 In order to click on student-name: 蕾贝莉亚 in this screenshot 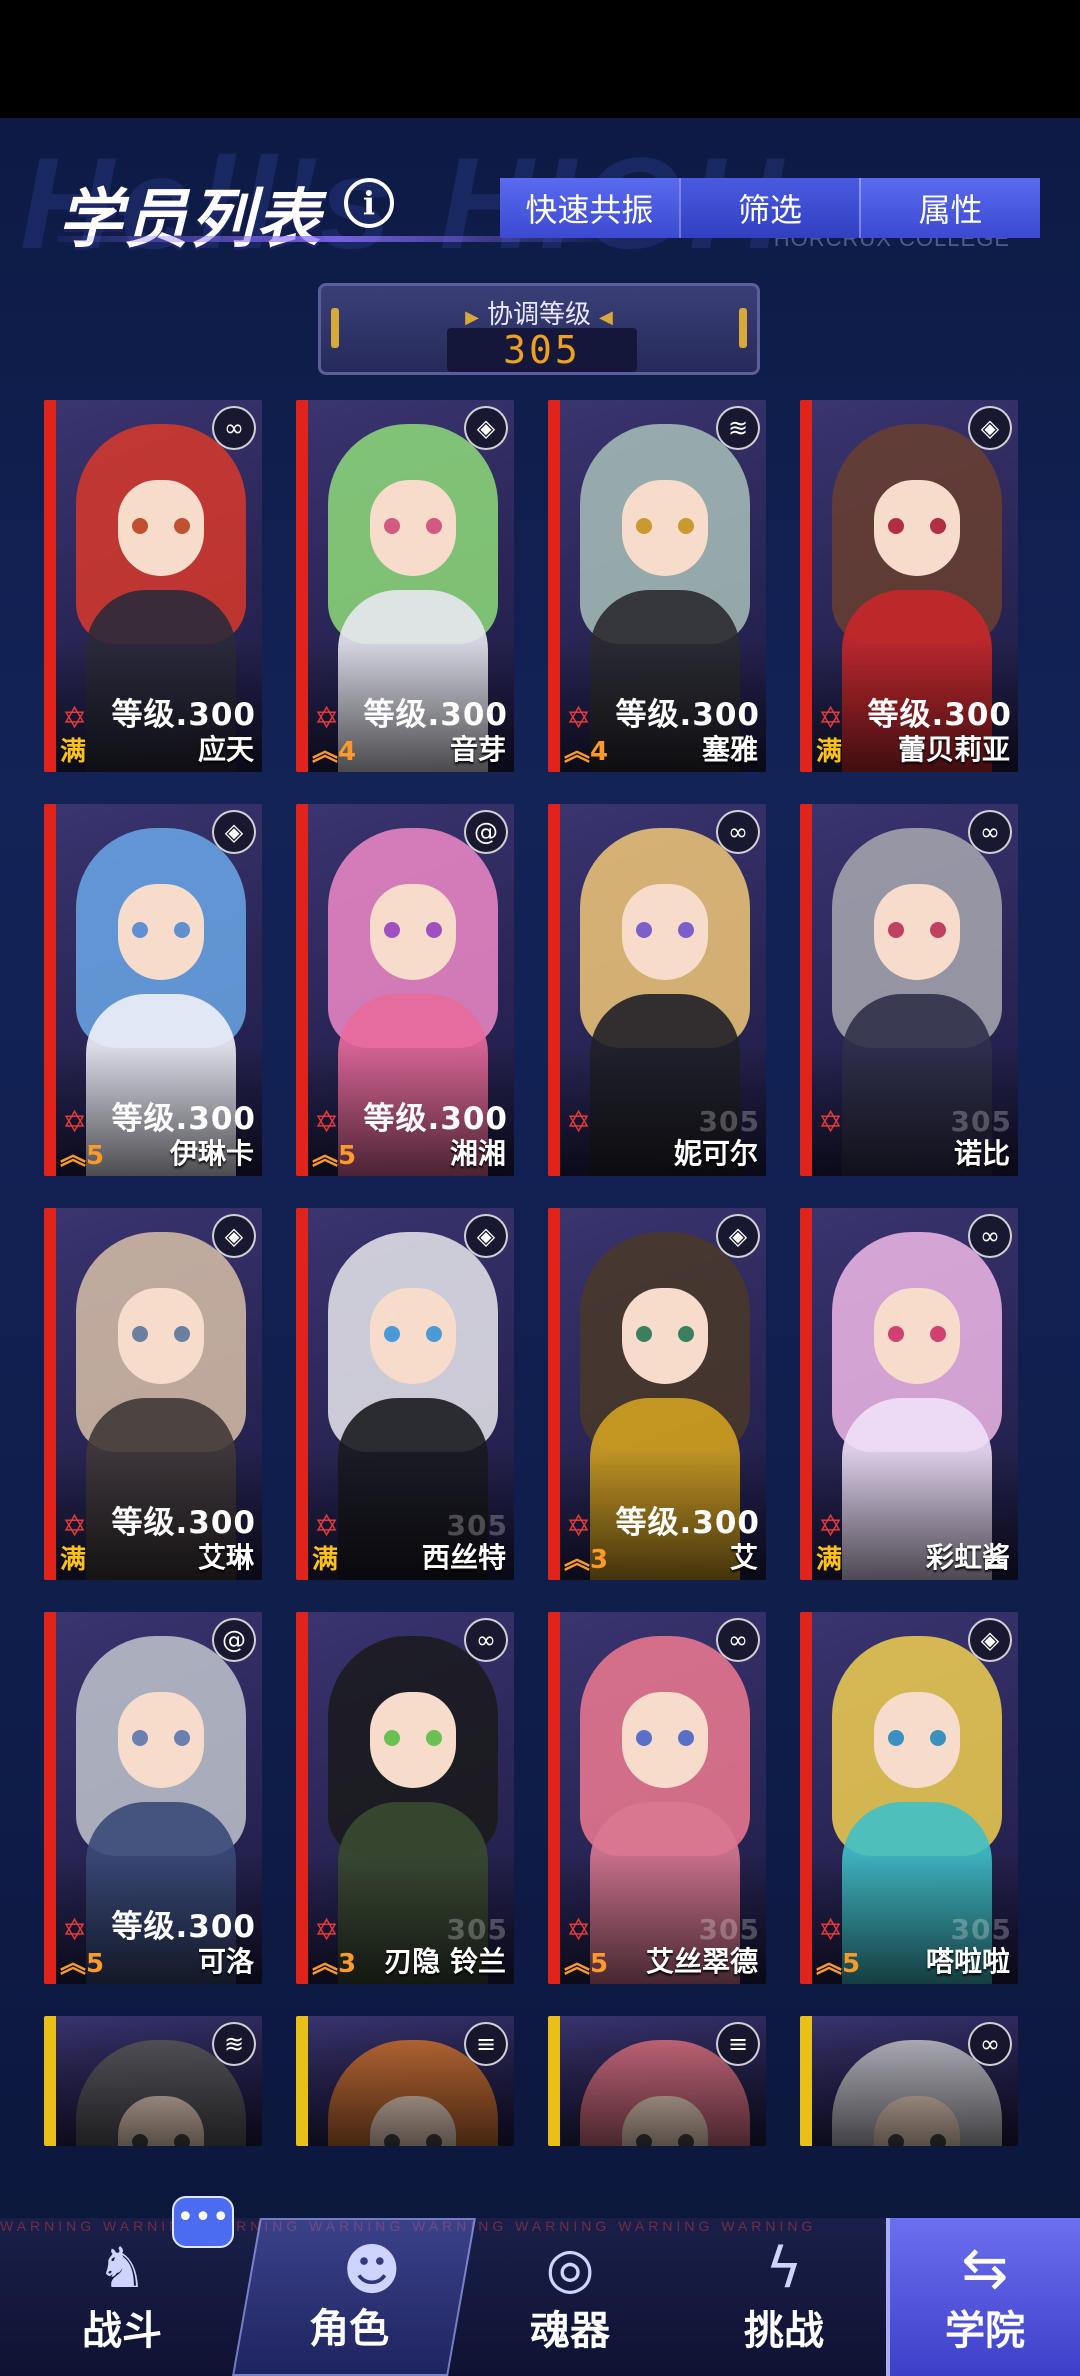, I will do `click(953, 749)`.